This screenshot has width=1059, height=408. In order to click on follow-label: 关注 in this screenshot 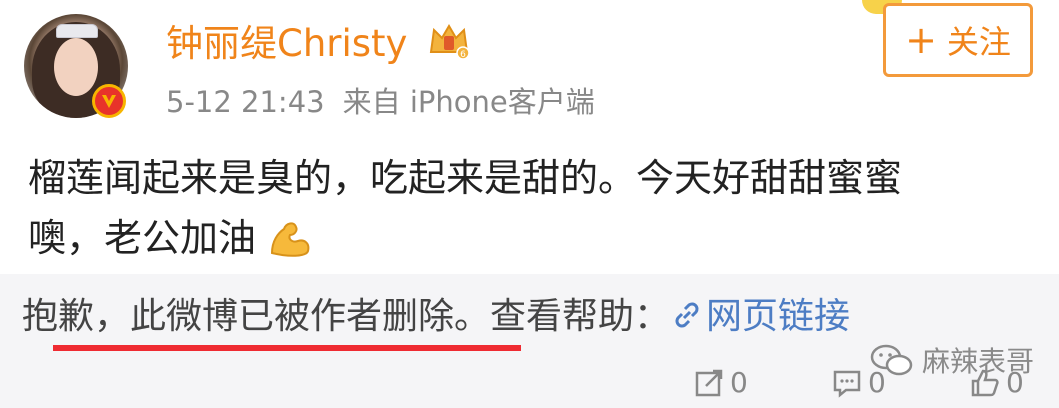, I will do `click(978, 42)`.